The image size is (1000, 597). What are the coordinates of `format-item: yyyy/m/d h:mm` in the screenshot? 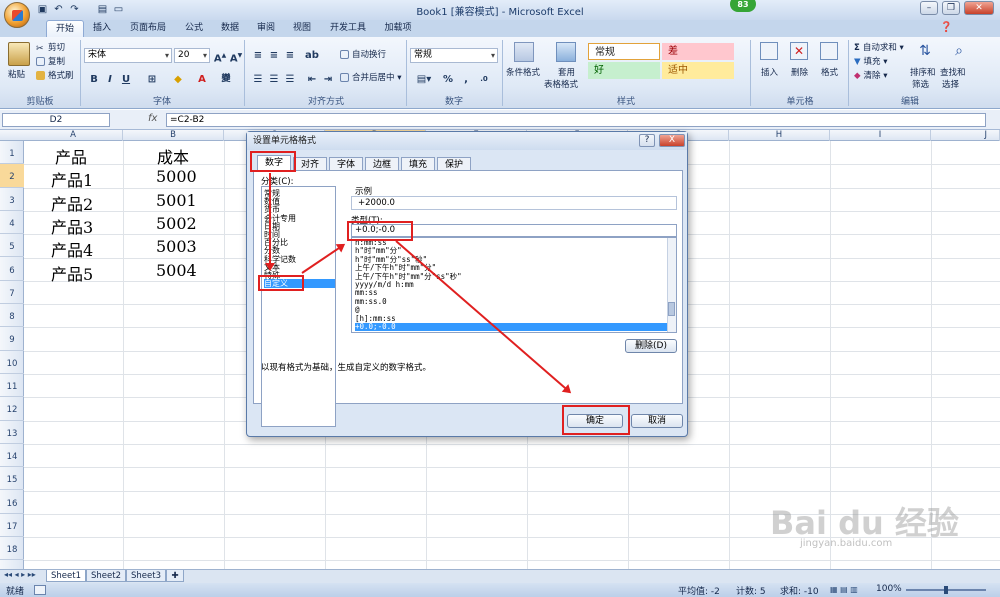 It's located at (511, 285).